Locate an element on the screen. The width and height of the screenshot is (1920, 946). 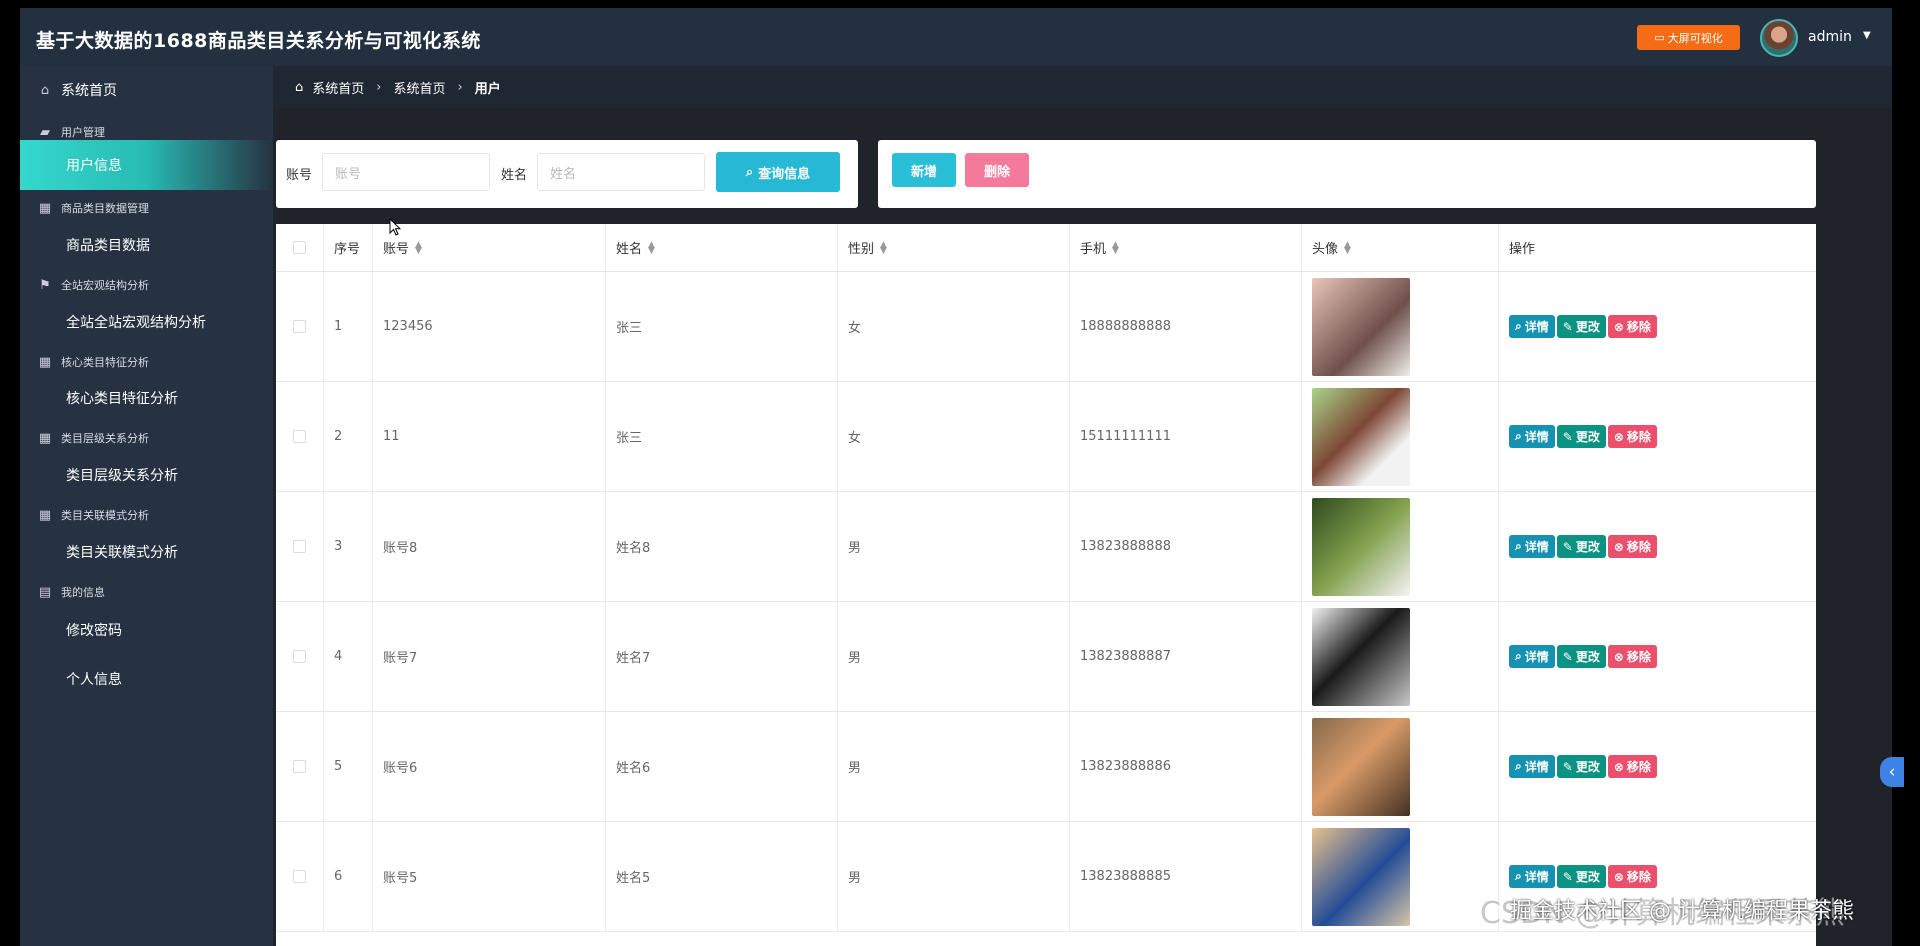
sidebar-item-site-analysis: 全站全站宏观结构分析 is located at coordinates (146, 322).